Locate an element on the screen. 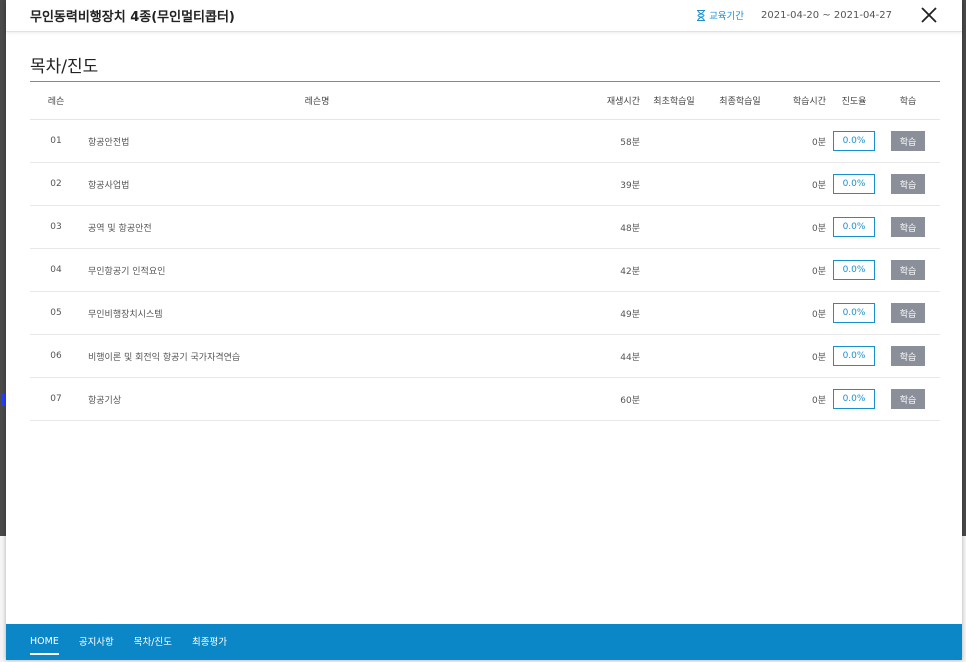 Image resolution: width=966 pixels, height=662 pixels. close-icon is located at coordinates (929, 15).